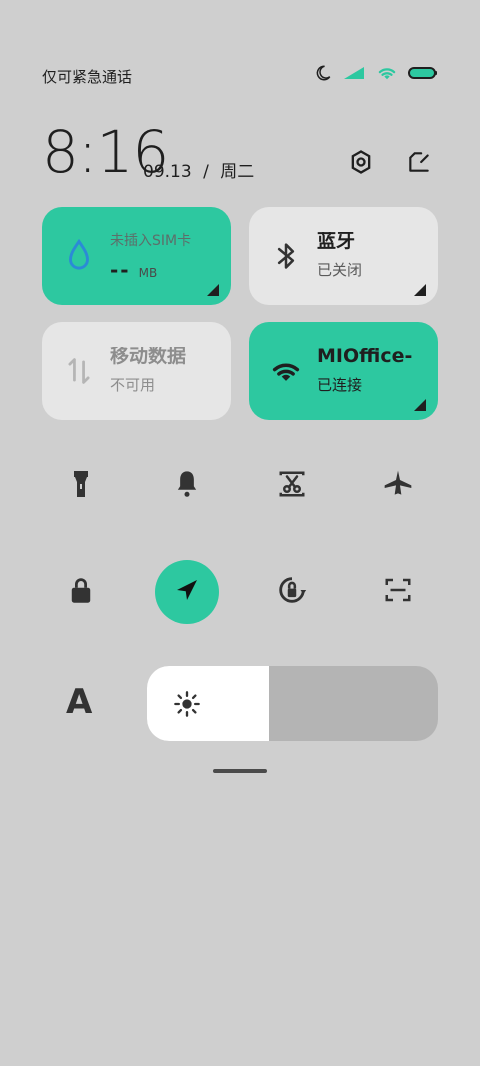  Describe the element at coordinates (120, 270) in the screenshot. I see `tile-sim-value: --` at that location.